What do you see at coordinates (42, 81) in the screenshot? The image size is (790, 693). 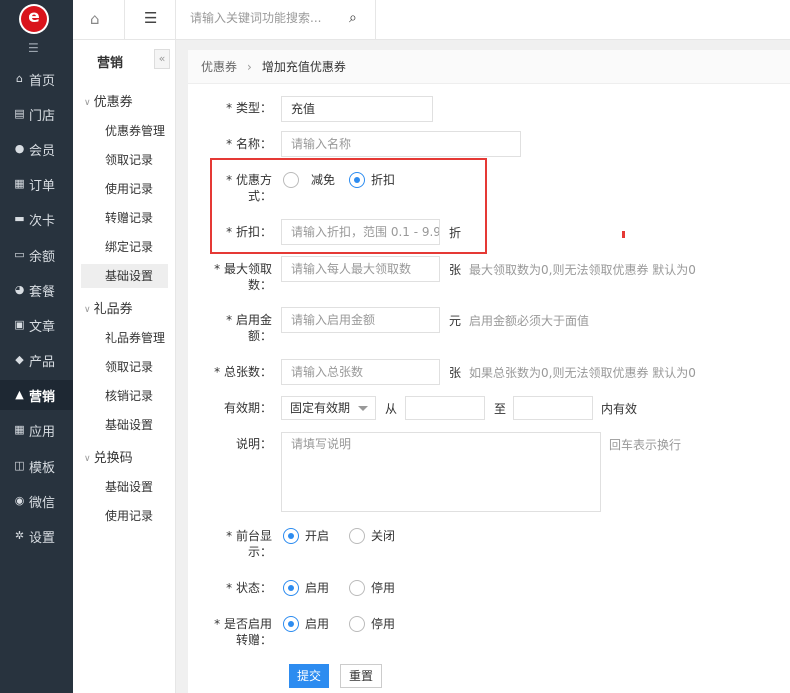 I see `sidebar-item-label: 首页` at bounding box center [42, 81].